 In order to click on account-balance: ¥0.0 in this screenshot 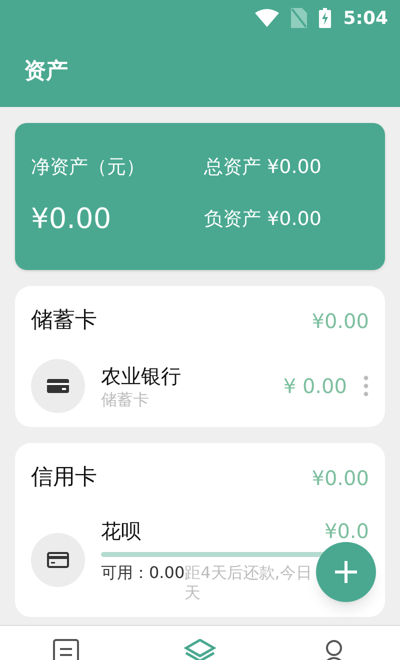, I will do `click(346, 531)`.